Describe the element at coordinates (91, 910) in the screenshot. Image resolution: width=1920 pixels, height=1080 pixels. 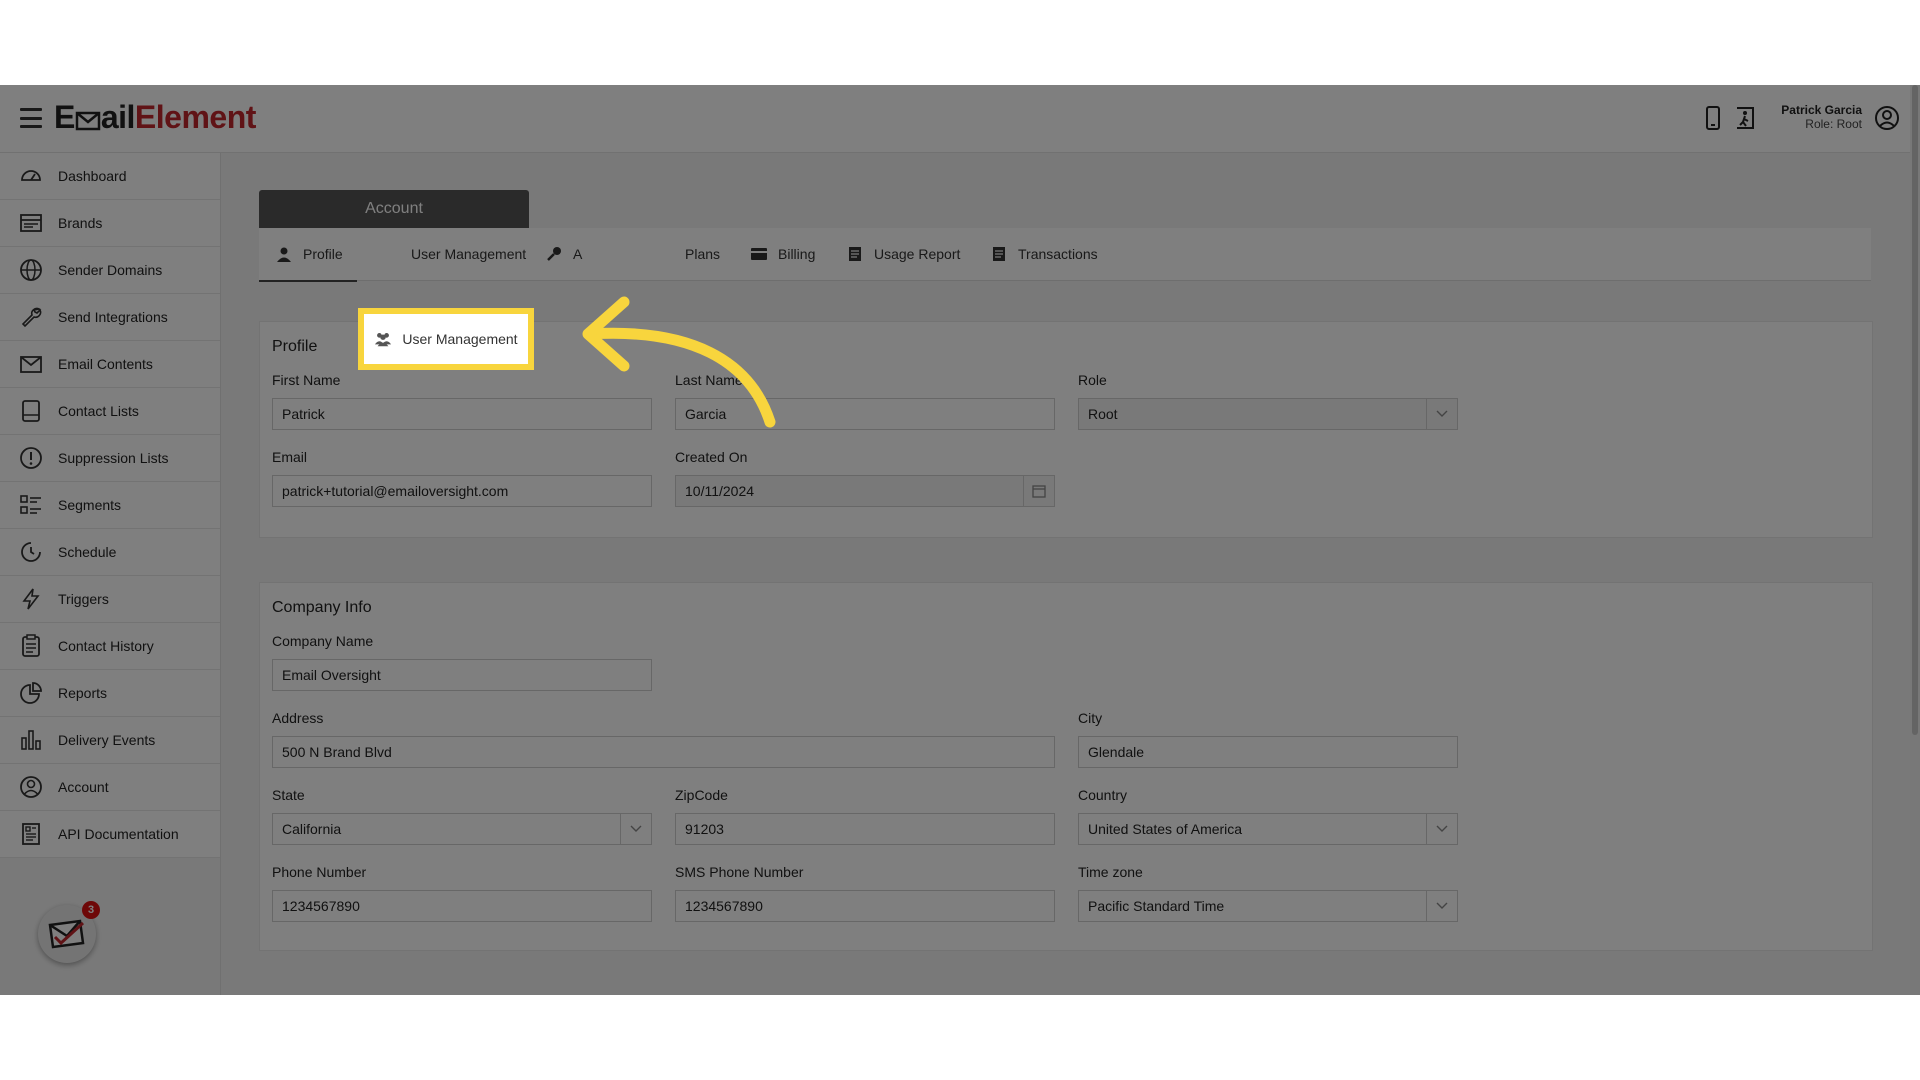
I see `notification-badge: 3` at that location.